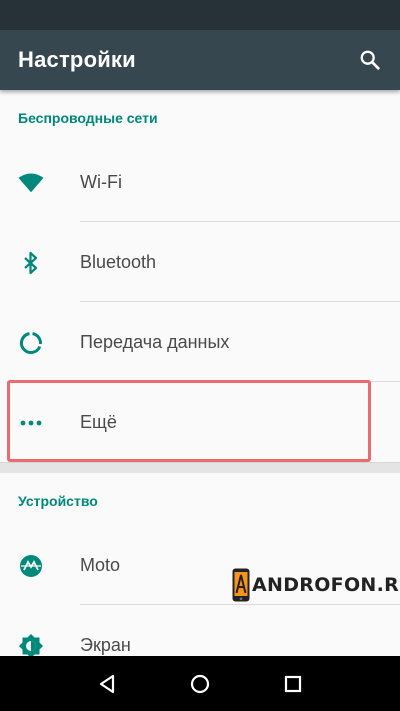 This screenshot has width=400, height=711. Describe the element at coordinates (118, 262) in the screenshot. I see `settings-item-label: Bluetooth` at that location.